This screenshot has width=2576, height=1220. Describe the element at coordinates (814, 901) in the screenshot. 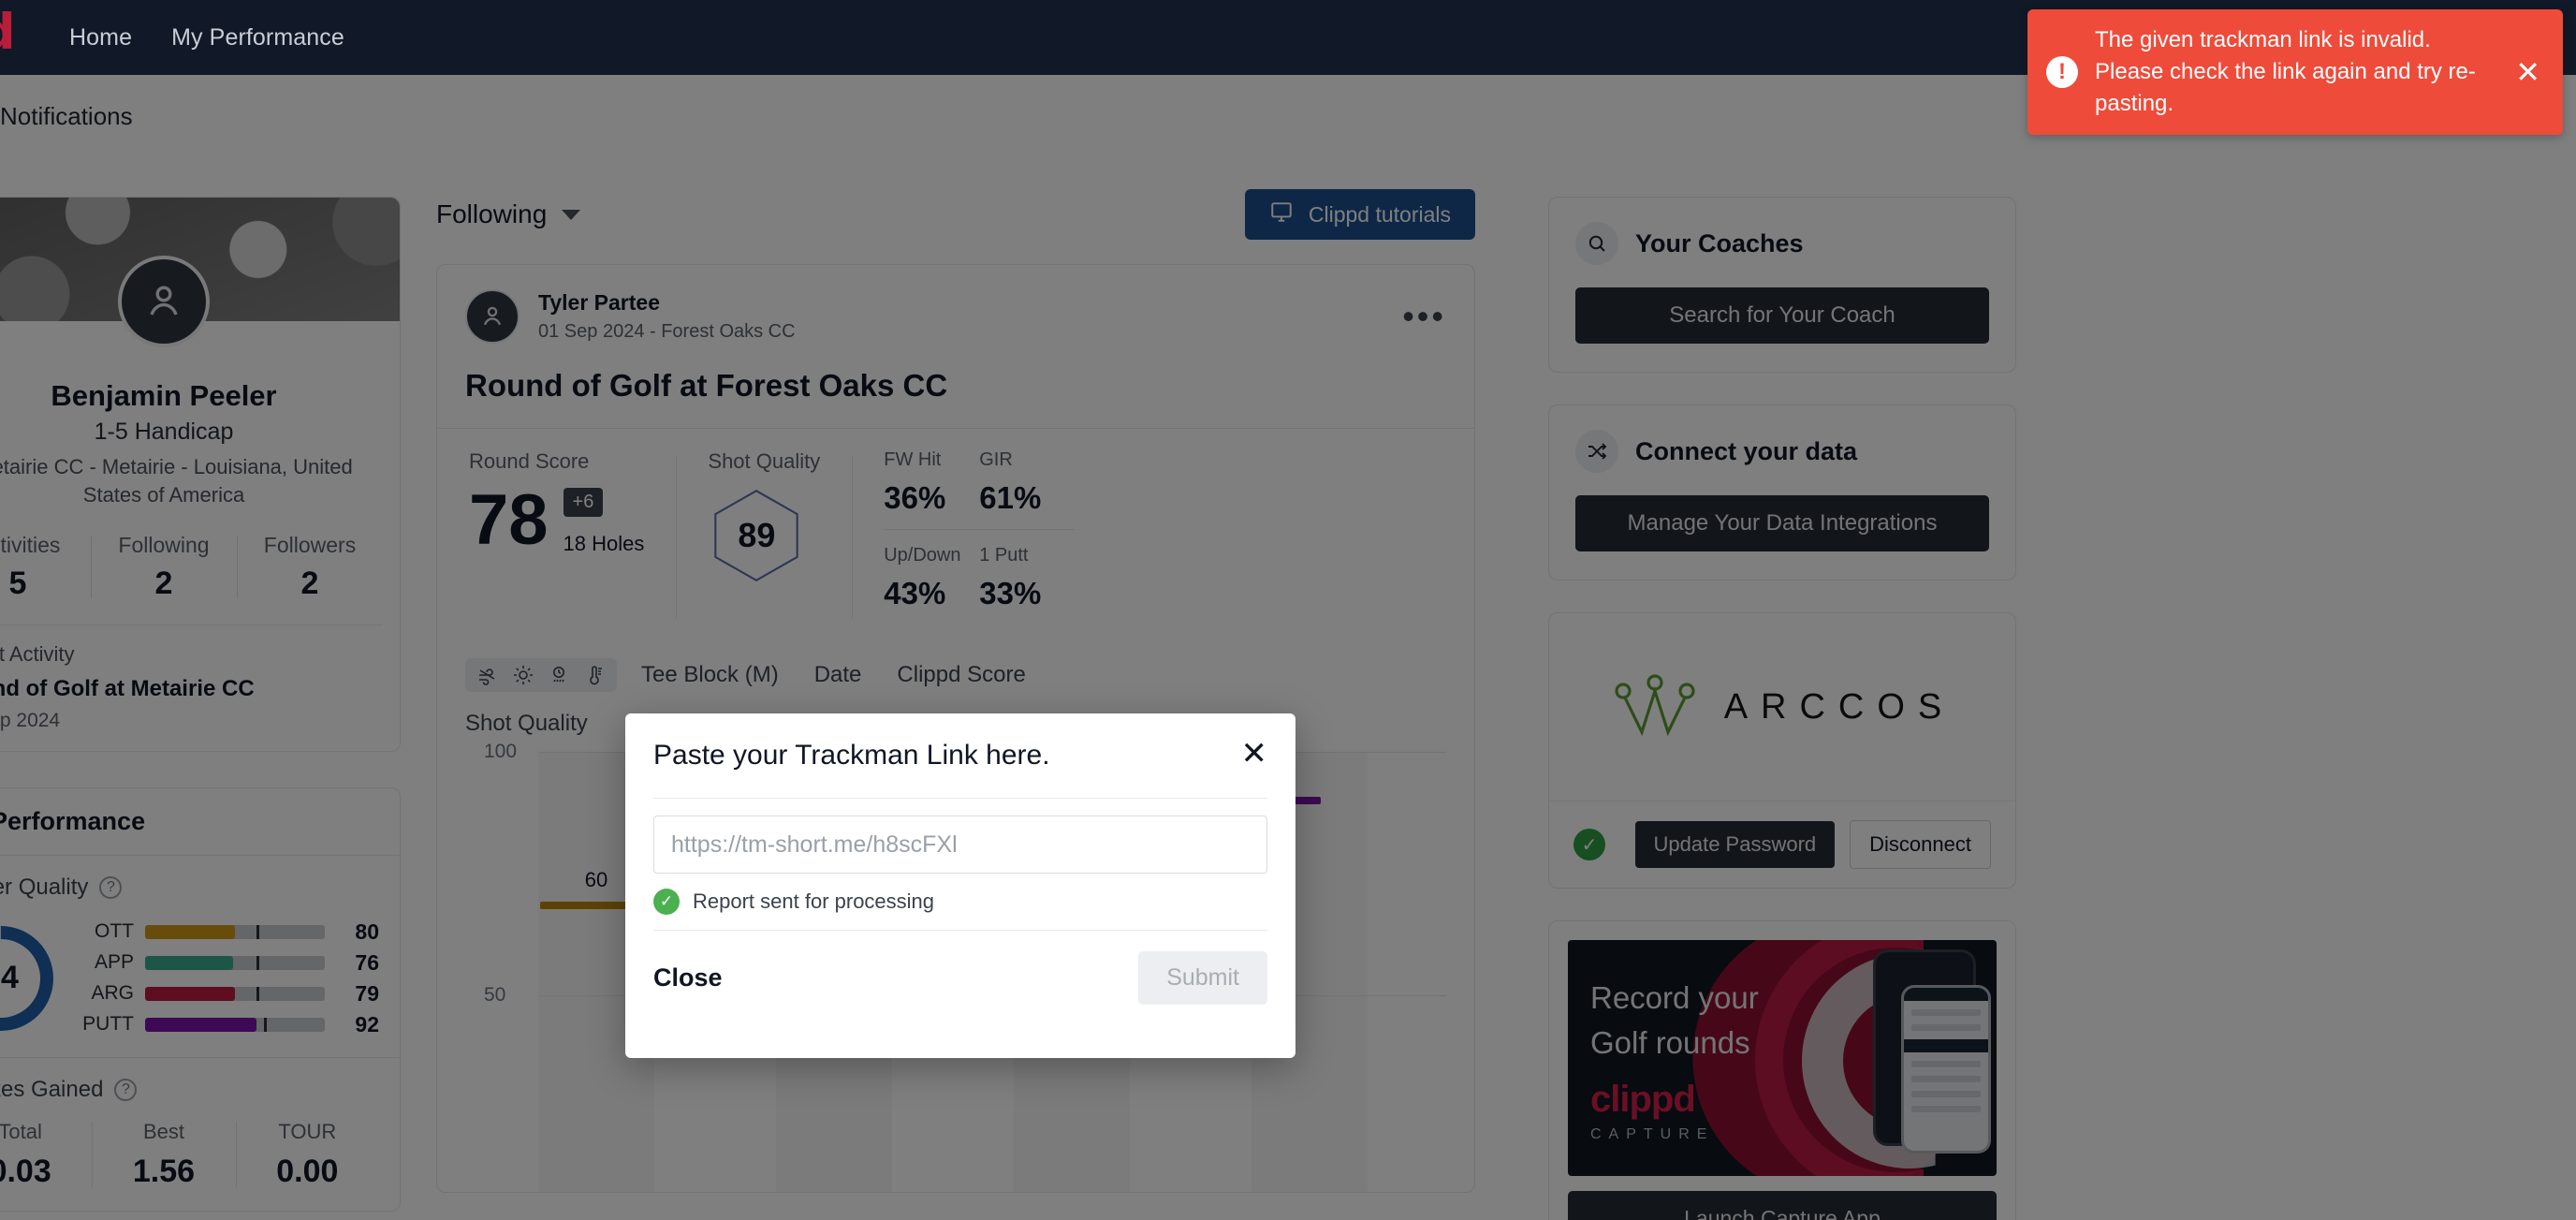

I see `modal-status-text: Report sent for processing` at that location.